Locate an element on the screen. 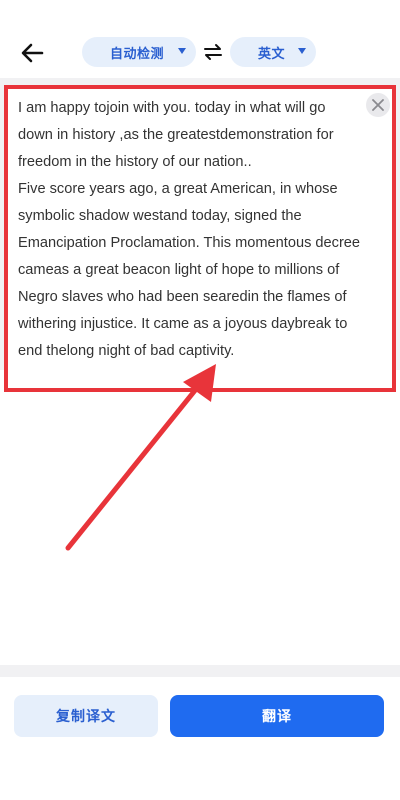  target-language-label: 英文 is located at coordinates (272, 53).